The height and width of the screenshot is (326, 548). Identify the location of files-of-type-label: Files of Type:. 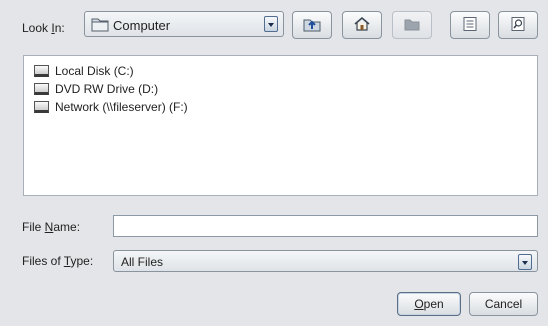
(58, 261).